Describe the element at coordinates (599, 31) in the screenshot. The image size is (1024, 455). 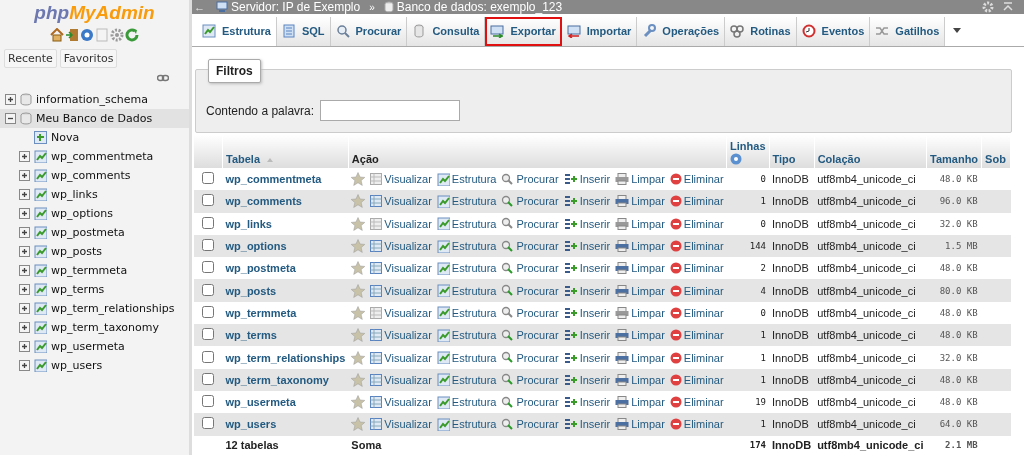
I see `tab: Importar` at that location.